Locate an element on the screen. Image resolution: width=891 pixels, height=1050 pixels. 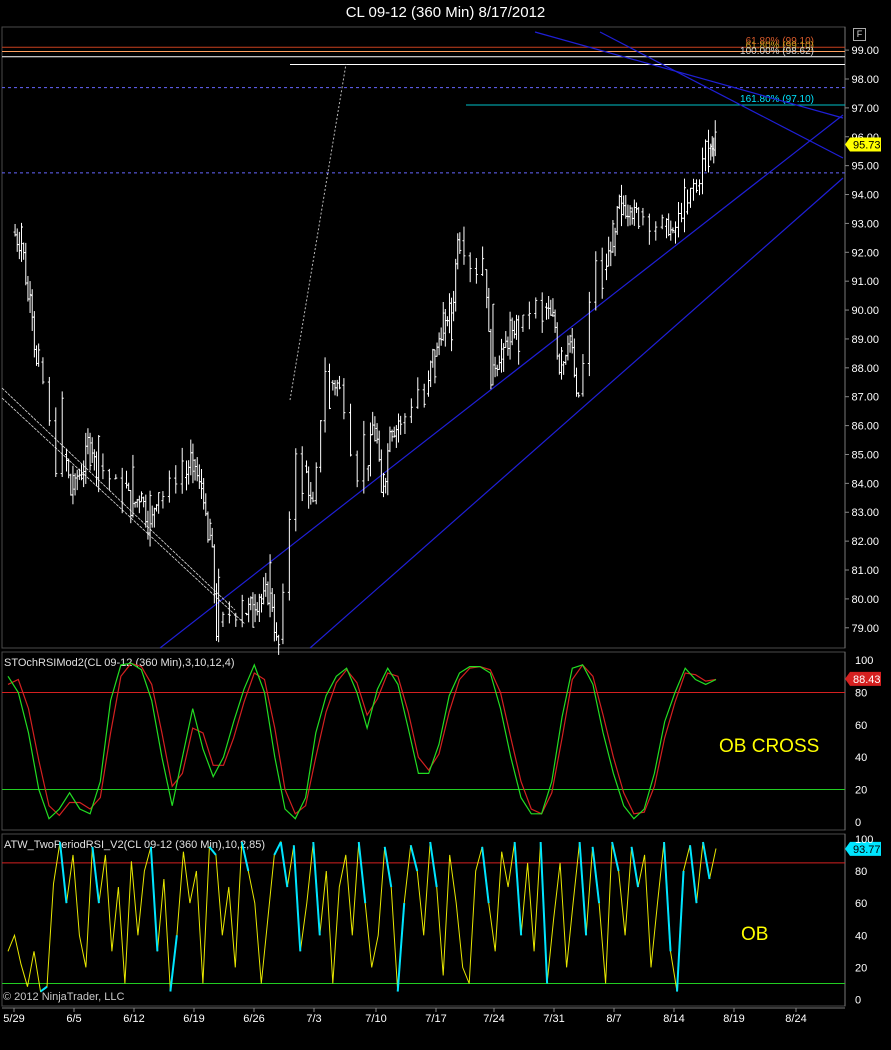
fib-level-label: 100.00% (98.62) is located at coordinates (777, 51).